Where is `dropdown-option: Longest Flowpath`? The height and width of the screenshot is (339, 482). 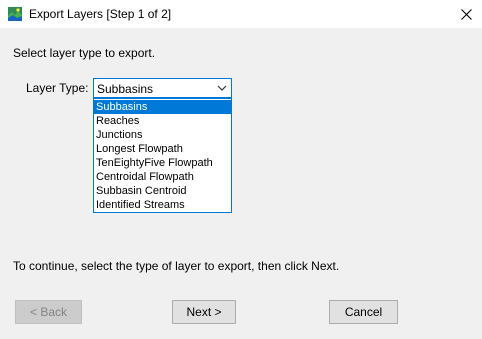
dropdown-option: Longest Flowpath is located at coordinates (162, 149).